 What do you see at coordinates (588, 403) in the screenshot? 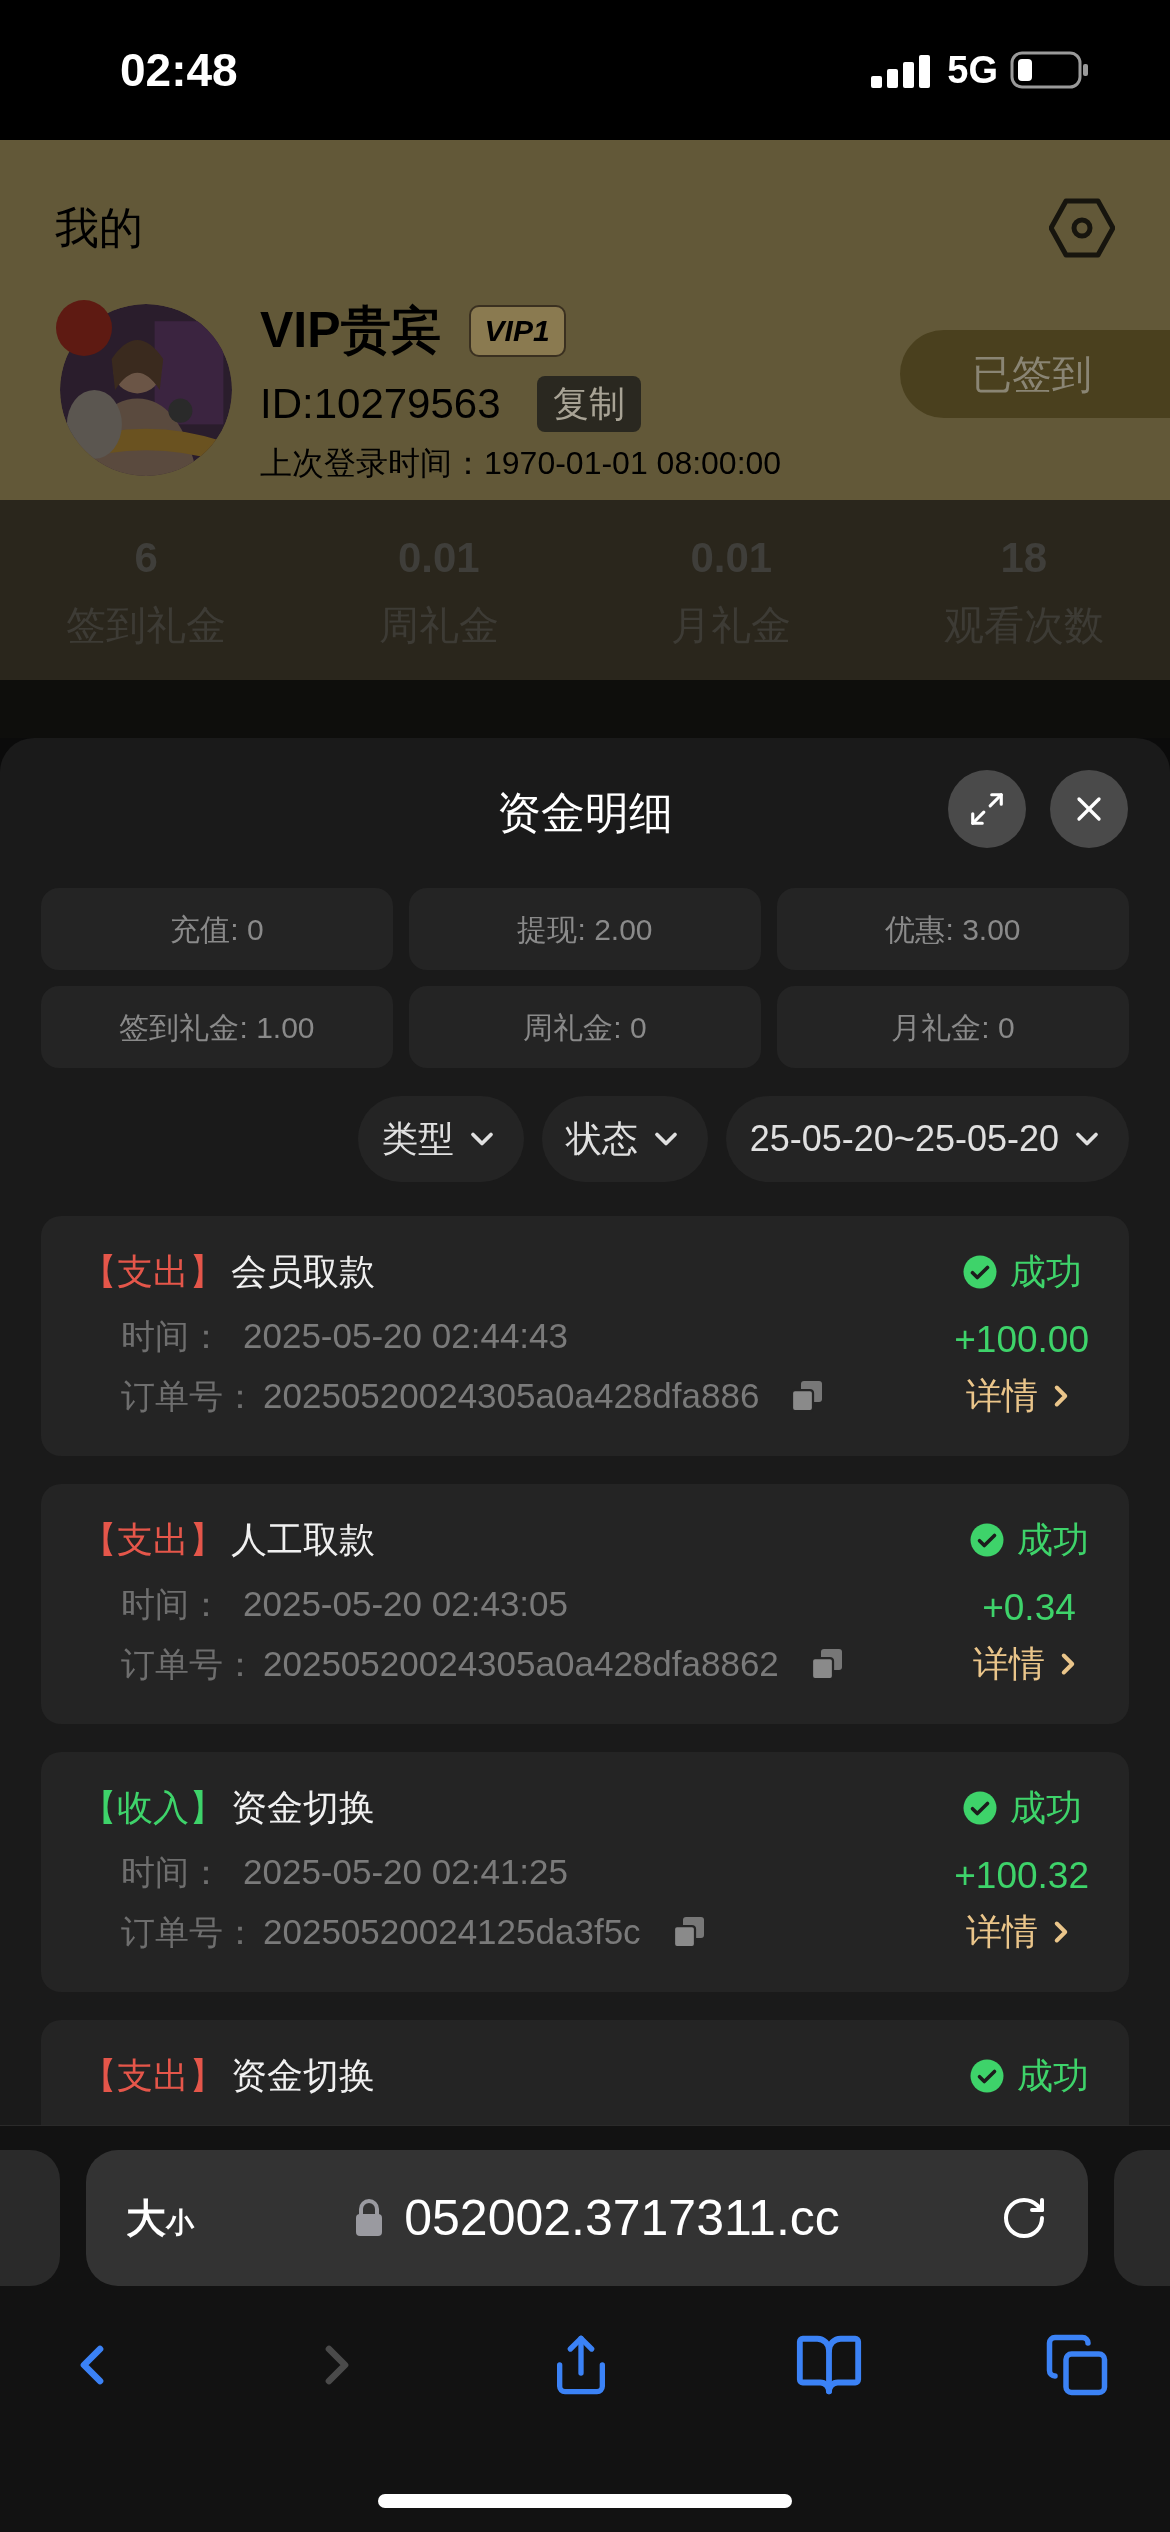
I see `copy-button: 复制` at bounding box center [588, 403].